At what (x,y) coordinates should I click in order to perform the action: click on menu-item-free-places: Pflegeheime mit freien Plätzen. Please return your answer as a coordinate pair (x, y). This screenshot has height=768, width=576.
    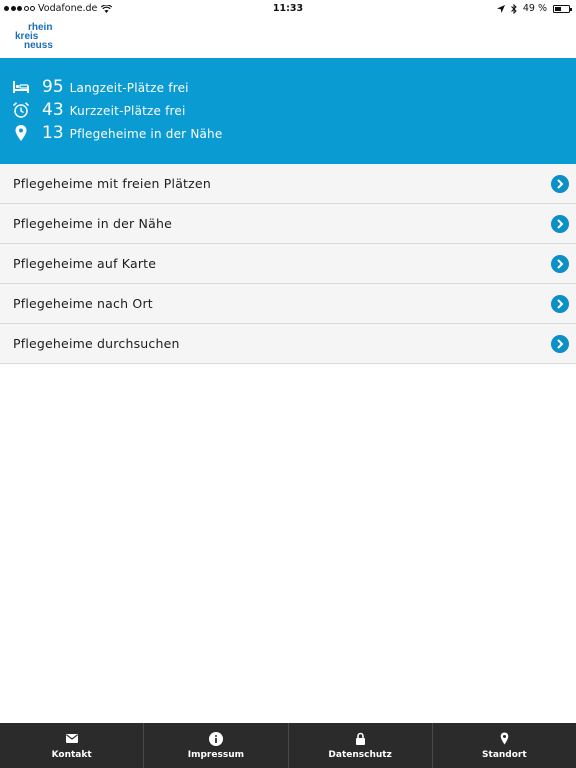
    Looking at the image, I should click on (288, 184).